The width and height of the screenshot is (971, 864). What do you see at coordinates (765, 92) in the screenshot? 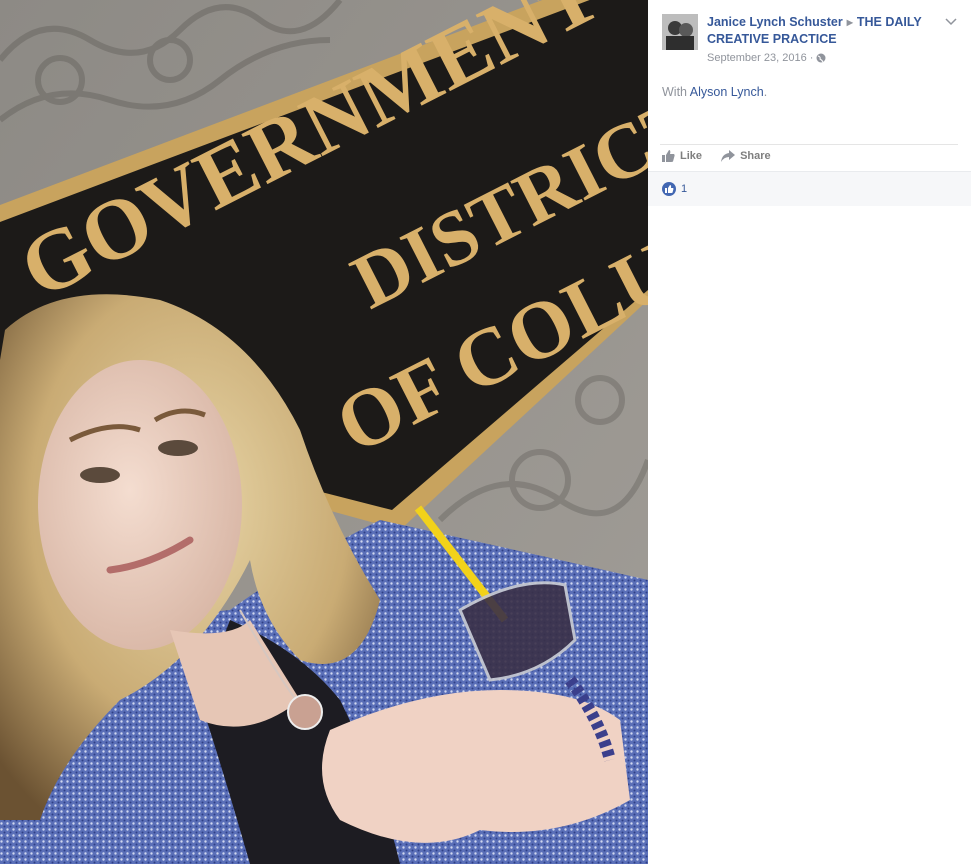
I see `with-suffix: .` at bounding box center [765, 92].